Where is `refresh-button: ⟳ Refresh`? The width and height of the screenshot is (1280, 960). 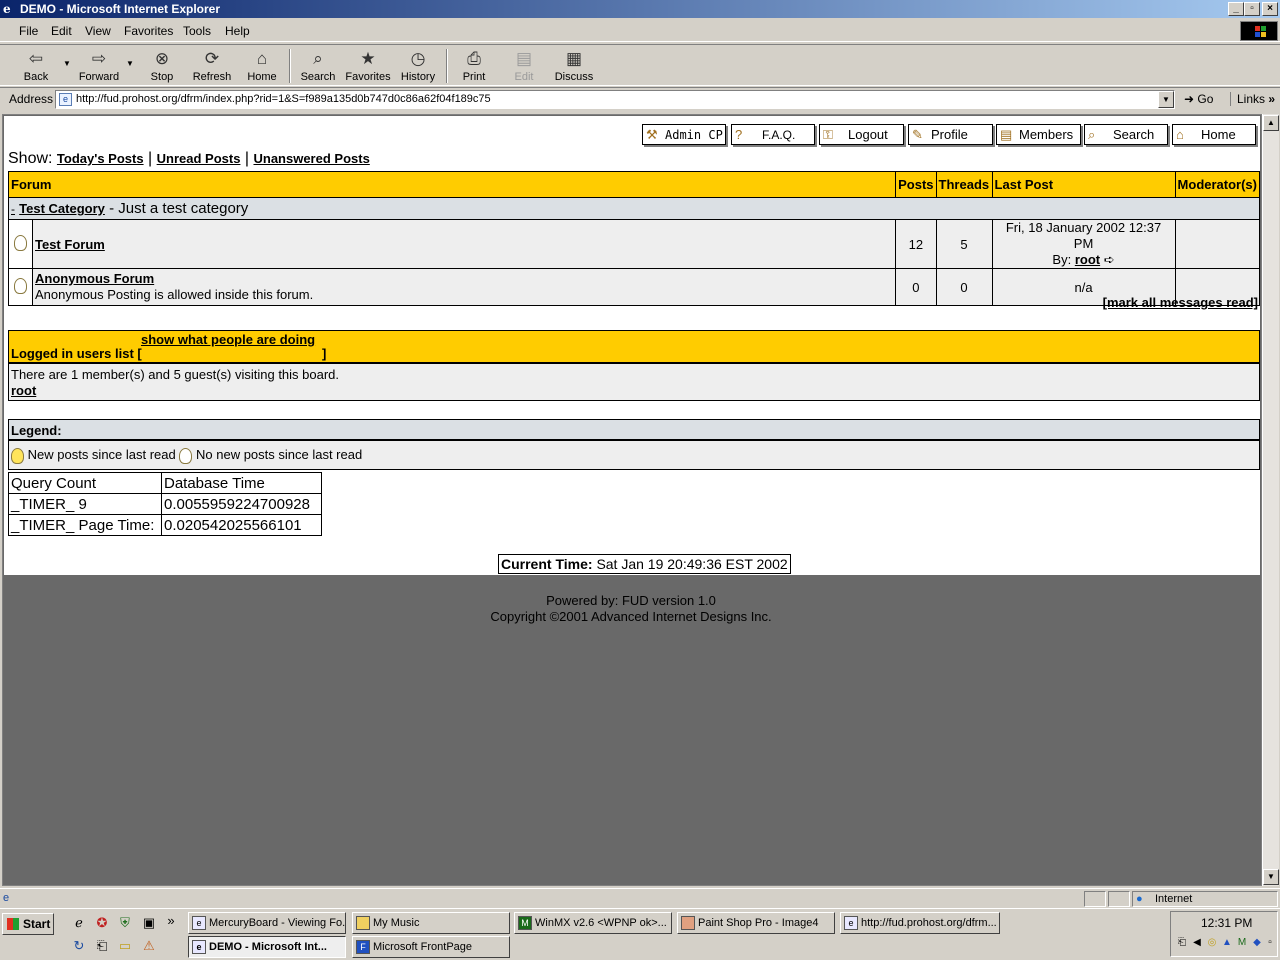 refresh-button: ⟳ Refresh is located at coordinates (212, 66).